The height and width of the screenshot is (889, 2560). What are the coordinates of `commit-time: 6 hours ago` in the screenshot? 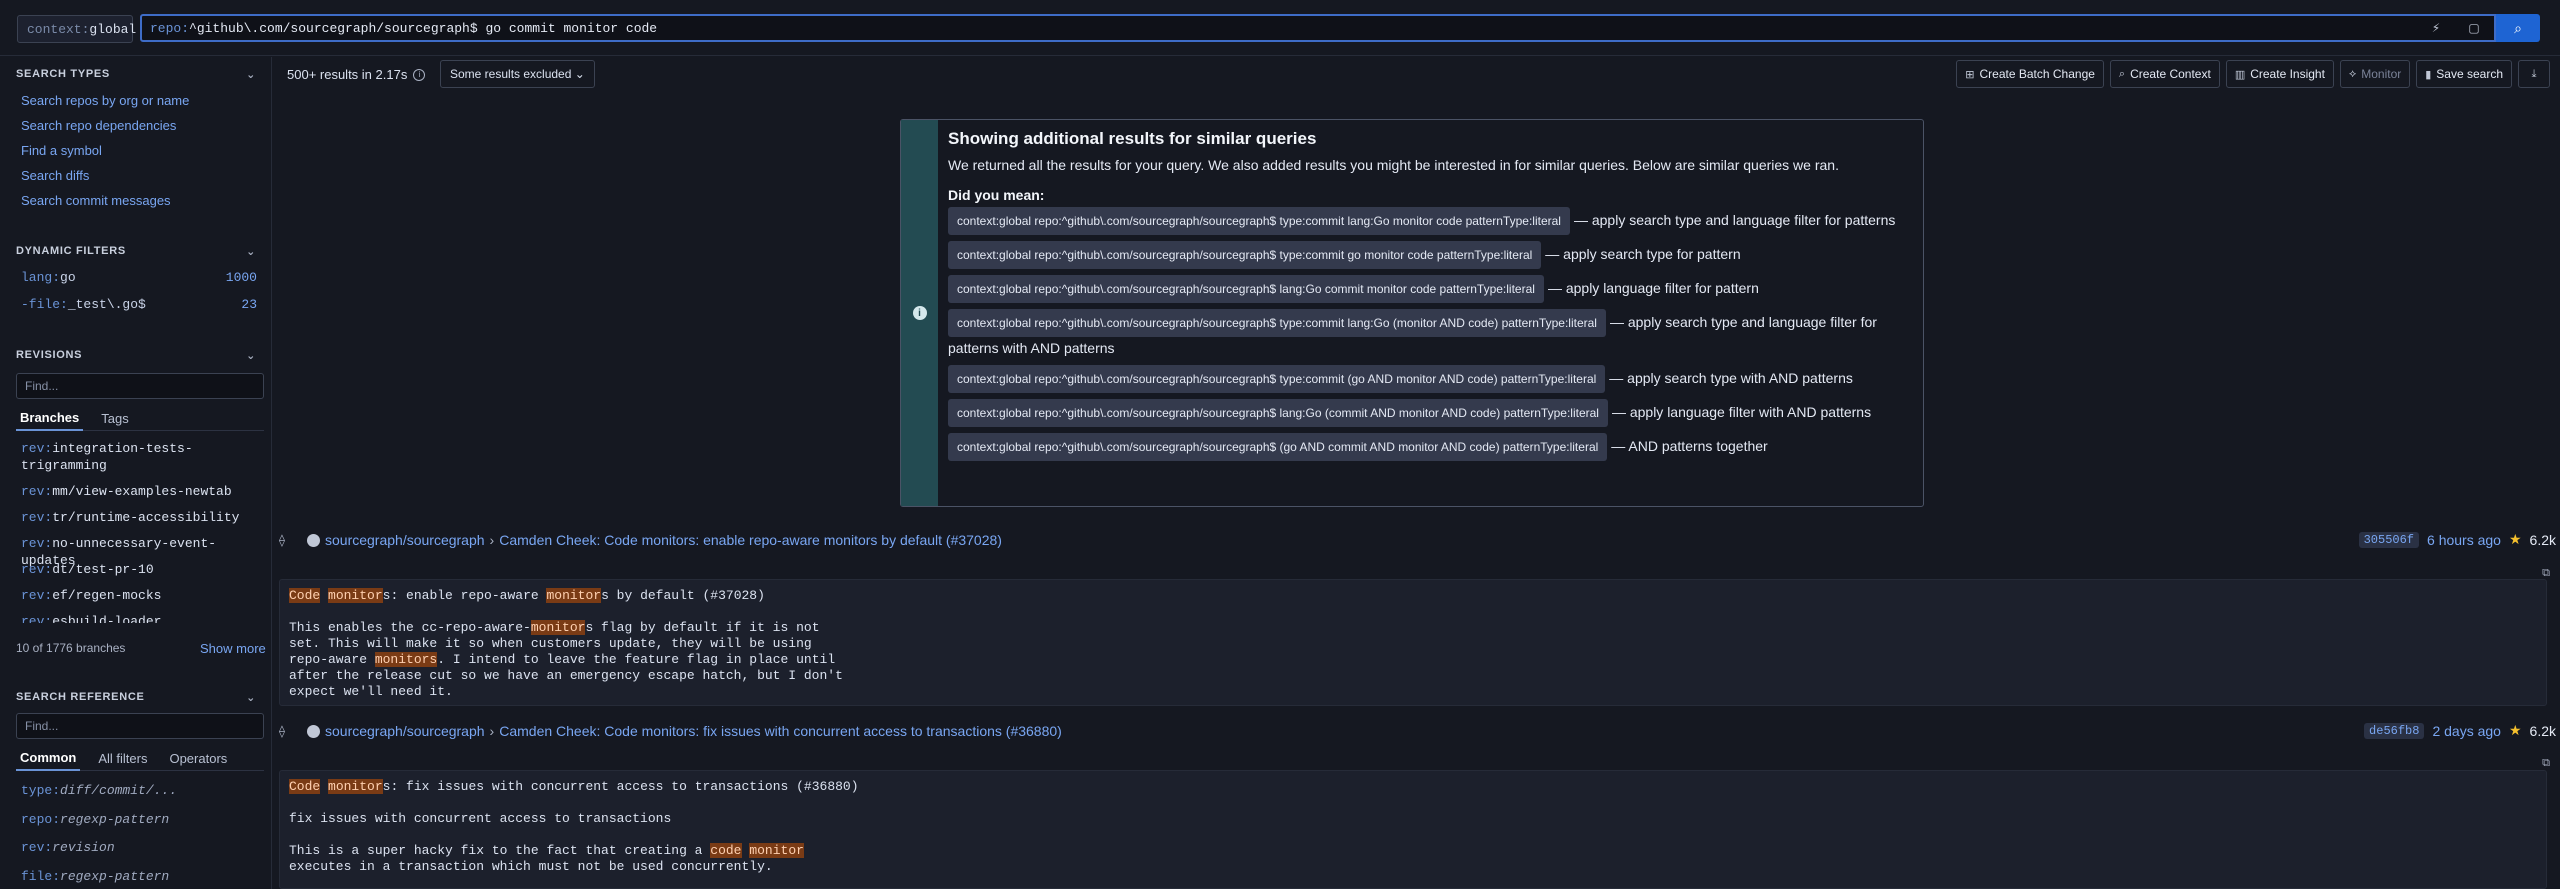 It's located at (2464, 540).